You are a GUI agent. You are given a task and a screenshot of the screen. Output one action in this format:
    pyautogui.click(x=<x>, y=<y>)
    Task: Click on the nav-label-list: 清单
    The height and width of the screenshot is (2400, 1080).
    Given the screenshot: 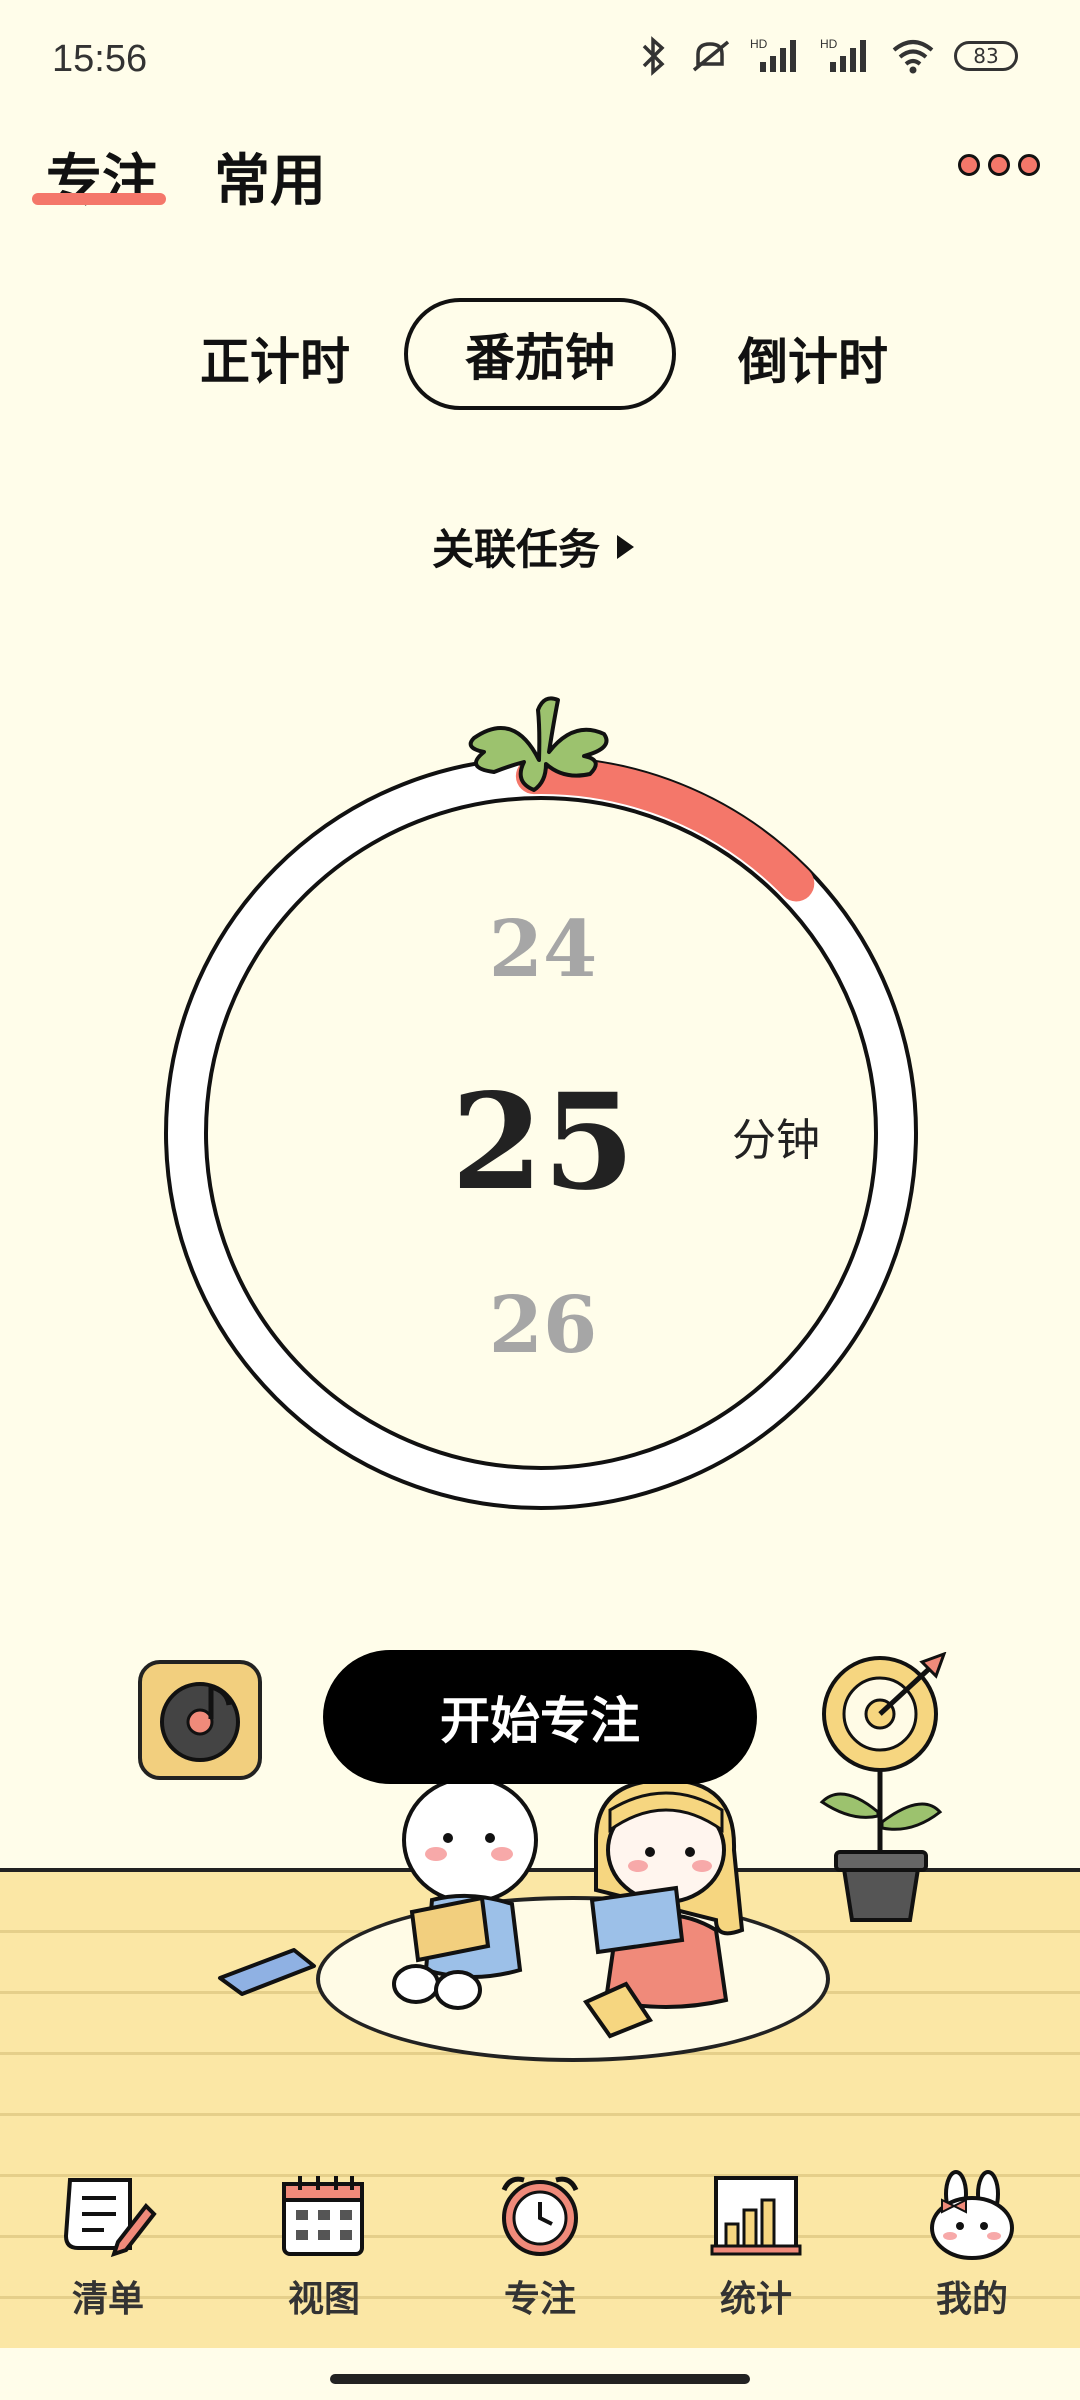 What is the action you would take?
    pyautogui.click(x=107, y=2299)
    